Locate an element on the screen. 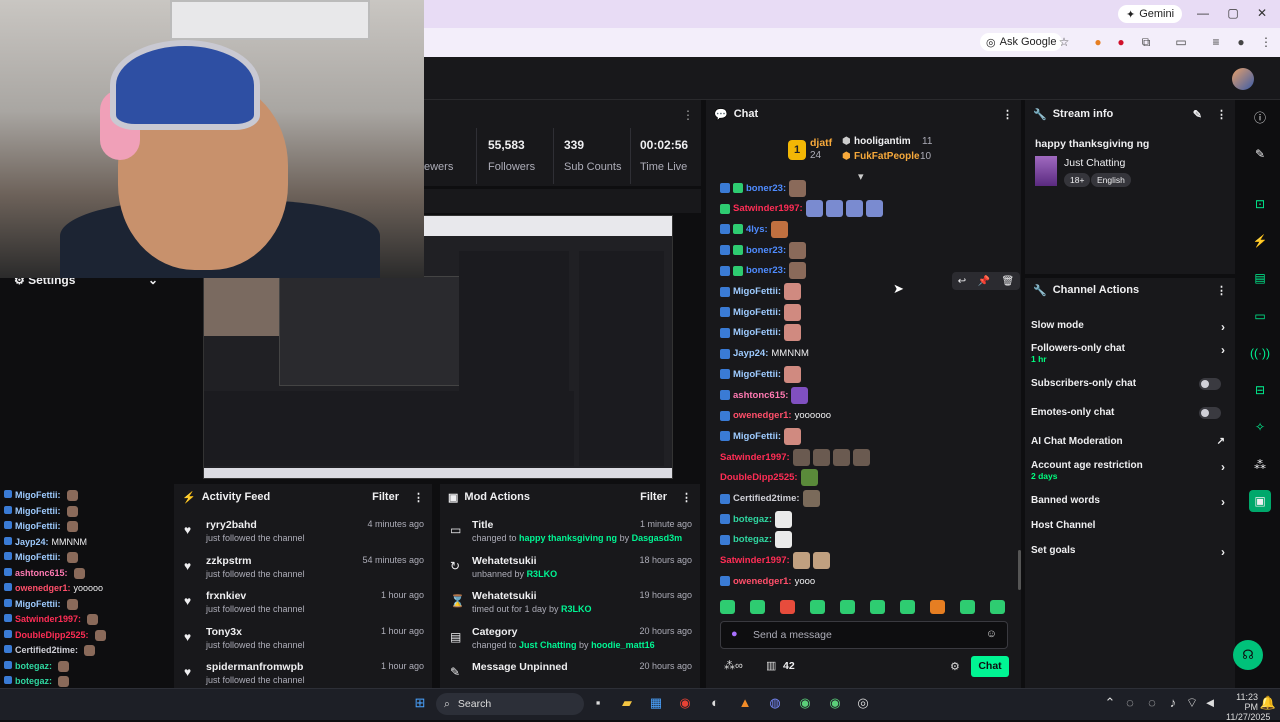 The height and width of the screenshot is (722, 1280). puzzle-icon: ⧉ is located at coordinates (1146, 42).